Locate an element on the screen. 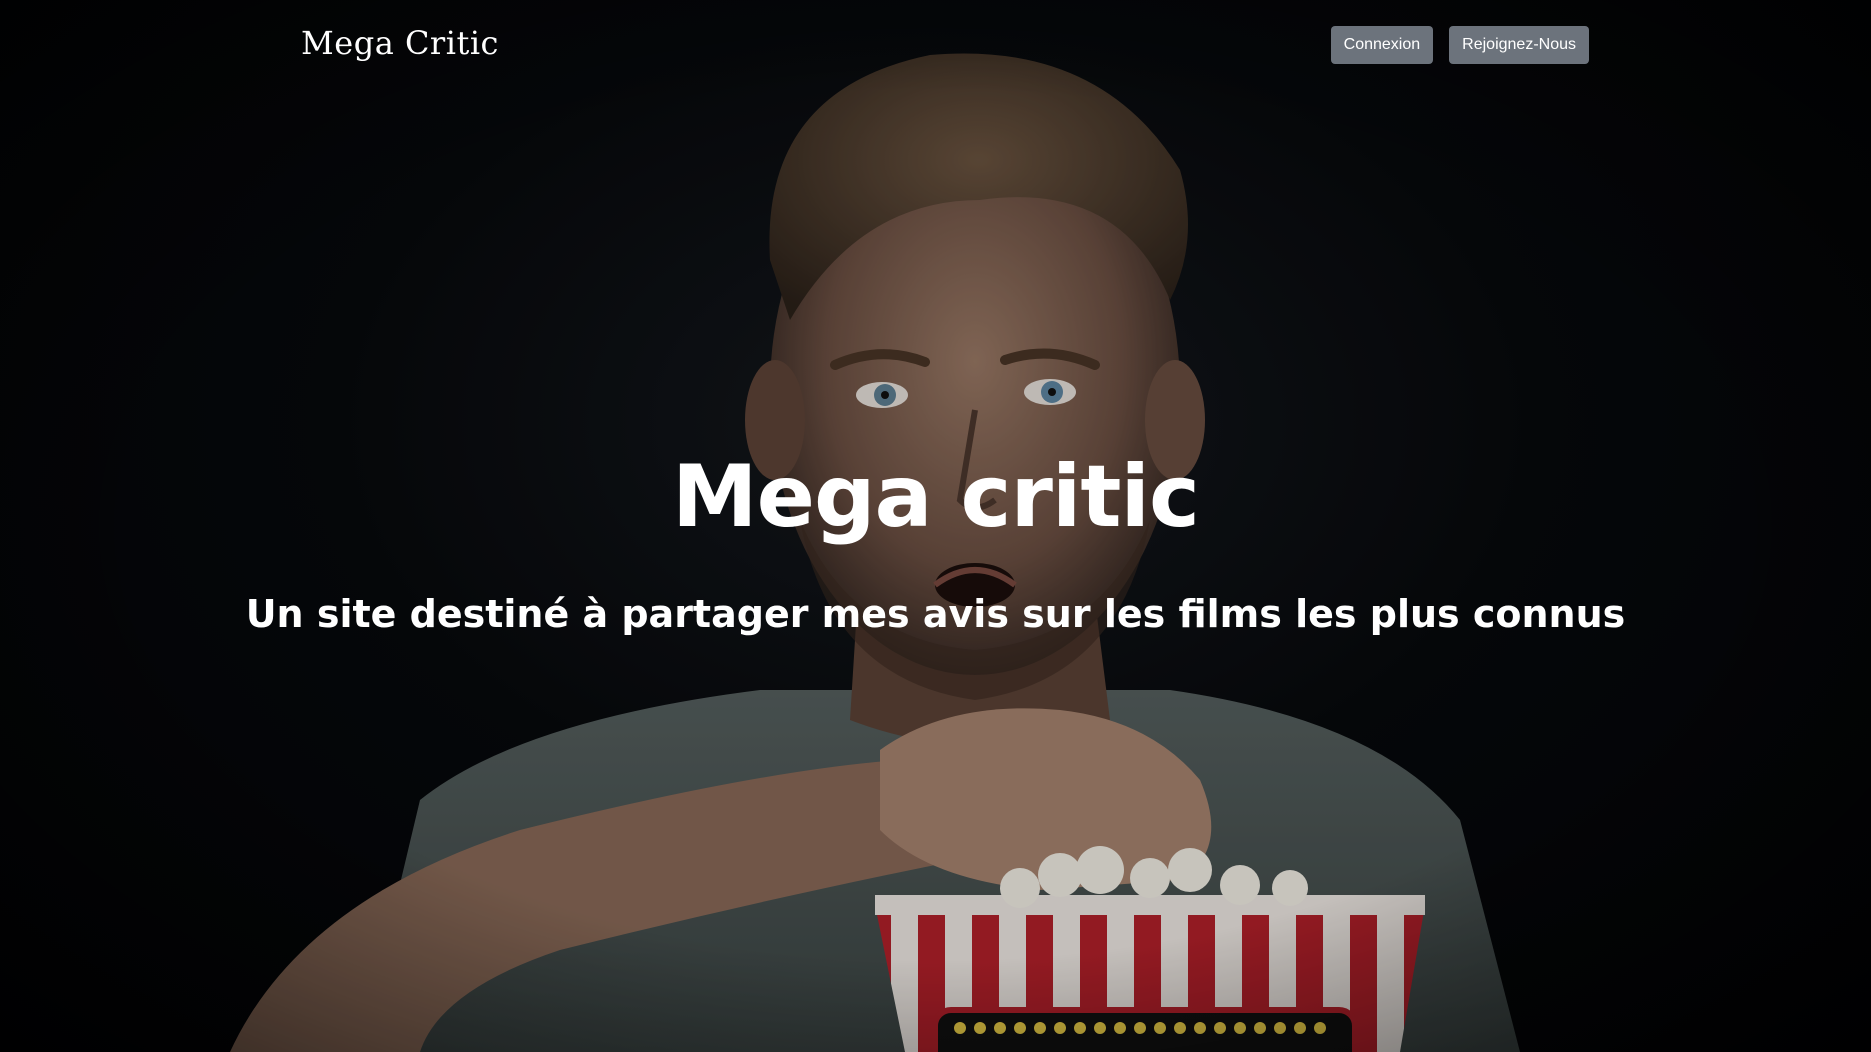 This screenshot has height=1052, width=1871. login-button: Connexion is located at coordinates (1382, 45).